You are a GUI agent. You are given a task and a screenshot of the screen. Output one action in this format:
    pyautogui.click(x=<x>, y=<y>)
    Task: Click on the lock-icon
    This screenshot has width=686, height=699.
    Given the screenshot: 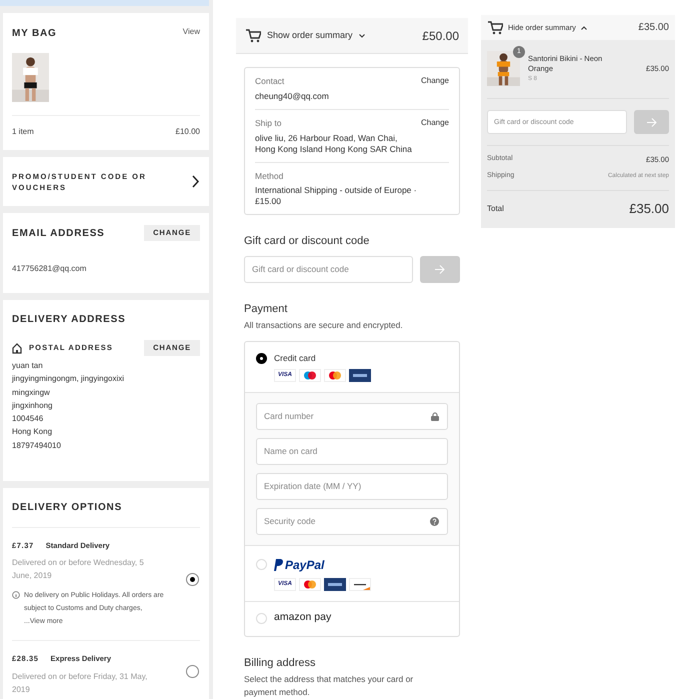 What is the action you would take?
    pyautogui.click(x=435, y=416)
    